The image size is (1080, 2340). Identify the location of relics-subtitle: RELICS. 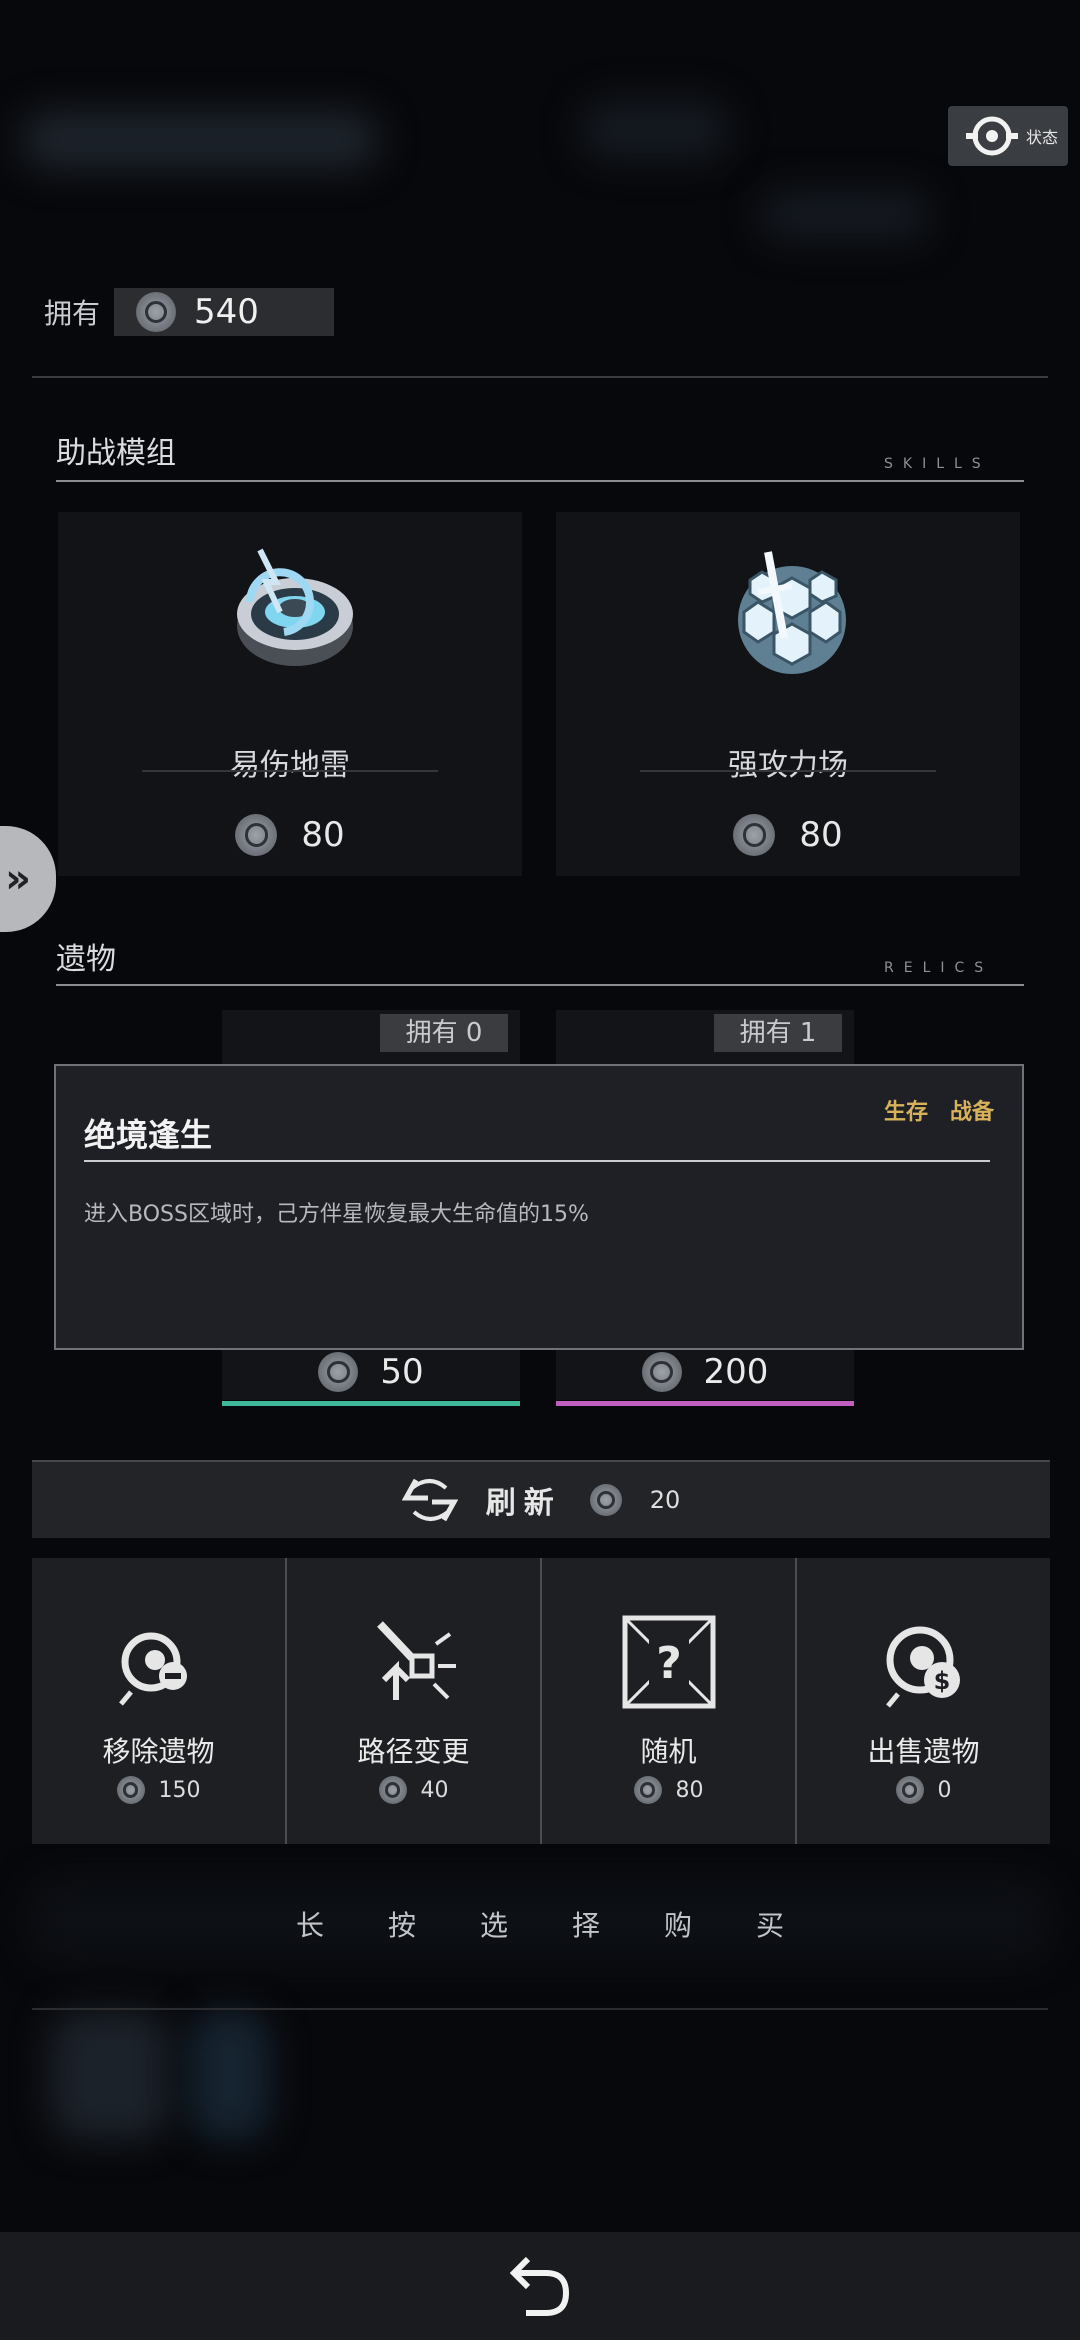
(939, 968).